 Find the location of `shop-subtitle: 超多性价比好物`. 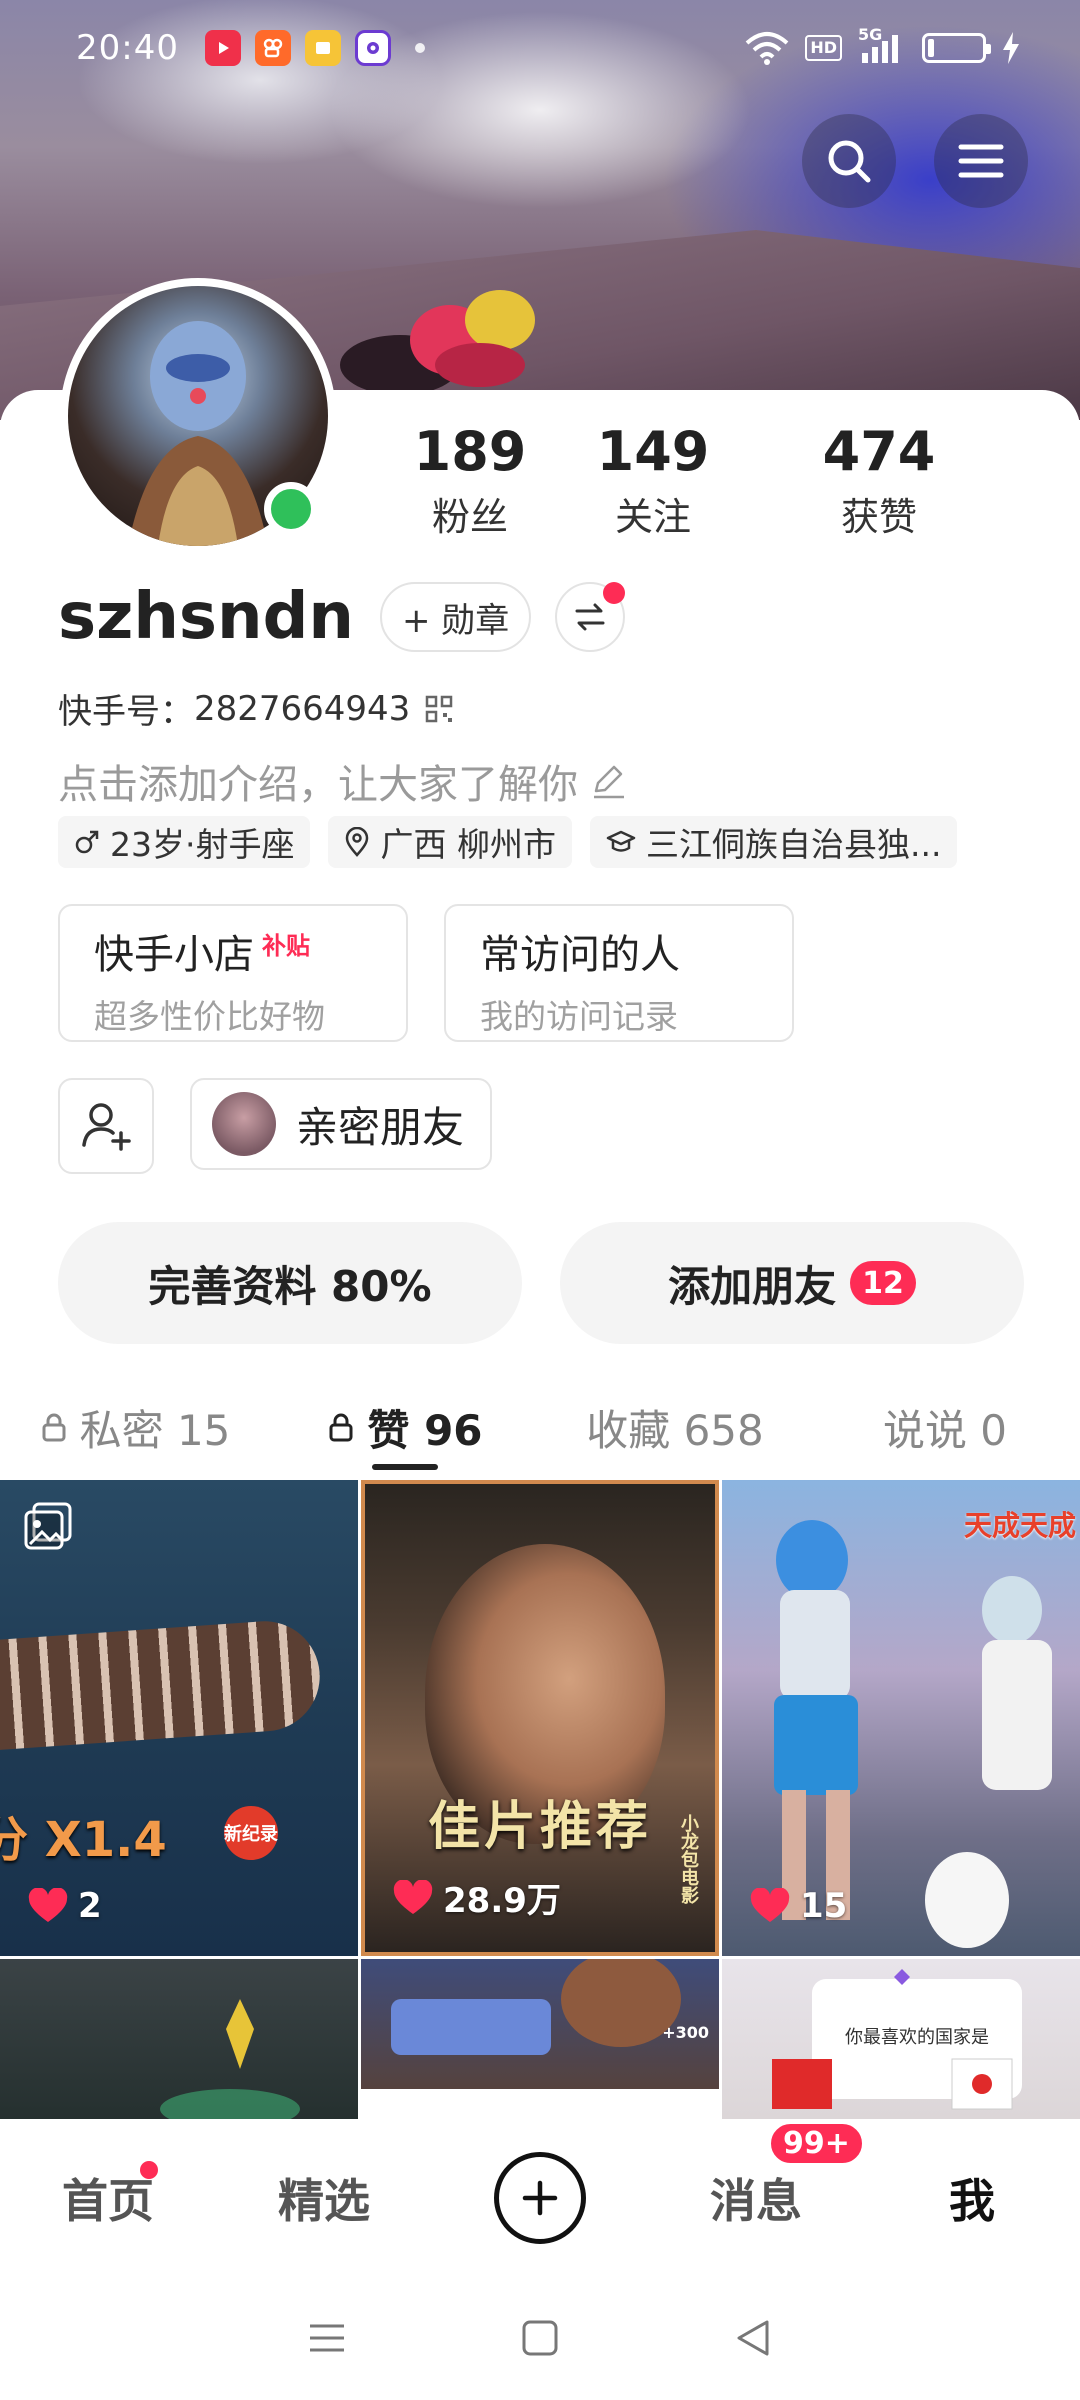

shop-subtitle: 超多性价比好物 is located at coordinates (209, 1016).